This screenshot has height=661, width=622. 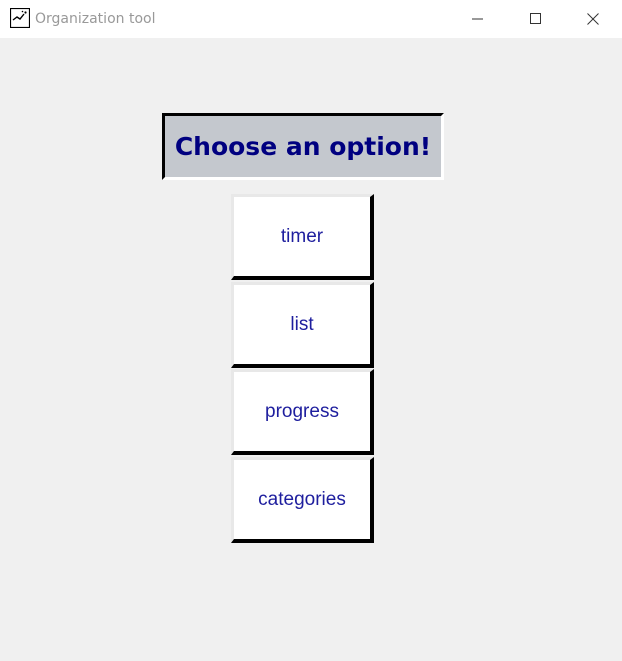 I want to click on maximize-button, so click(x=536, y=19).